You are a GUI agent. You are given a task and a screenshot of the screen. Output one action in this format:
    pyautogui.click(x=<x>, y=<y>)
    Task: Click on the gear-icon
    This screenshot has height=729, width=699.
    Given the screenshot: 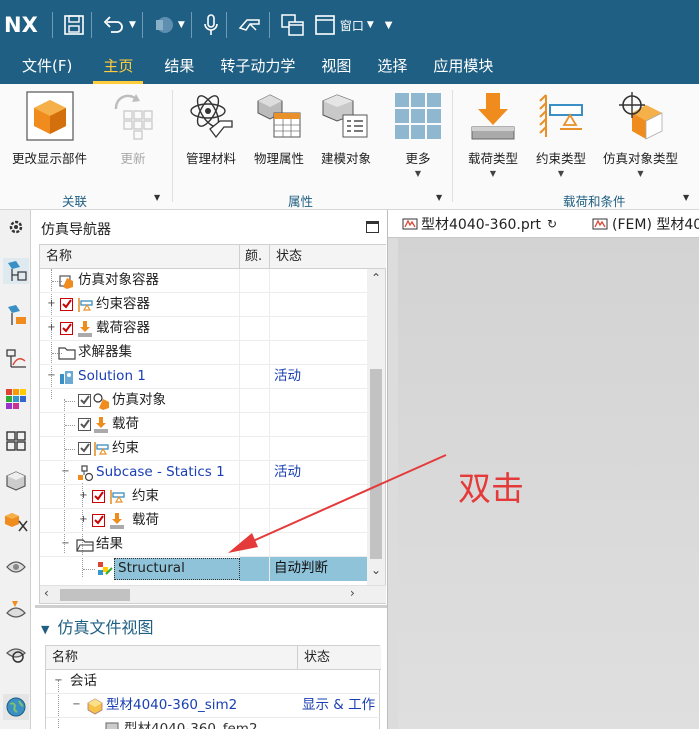 What is the action you would take?
    pyautogui.click(x=16, y=227)
    